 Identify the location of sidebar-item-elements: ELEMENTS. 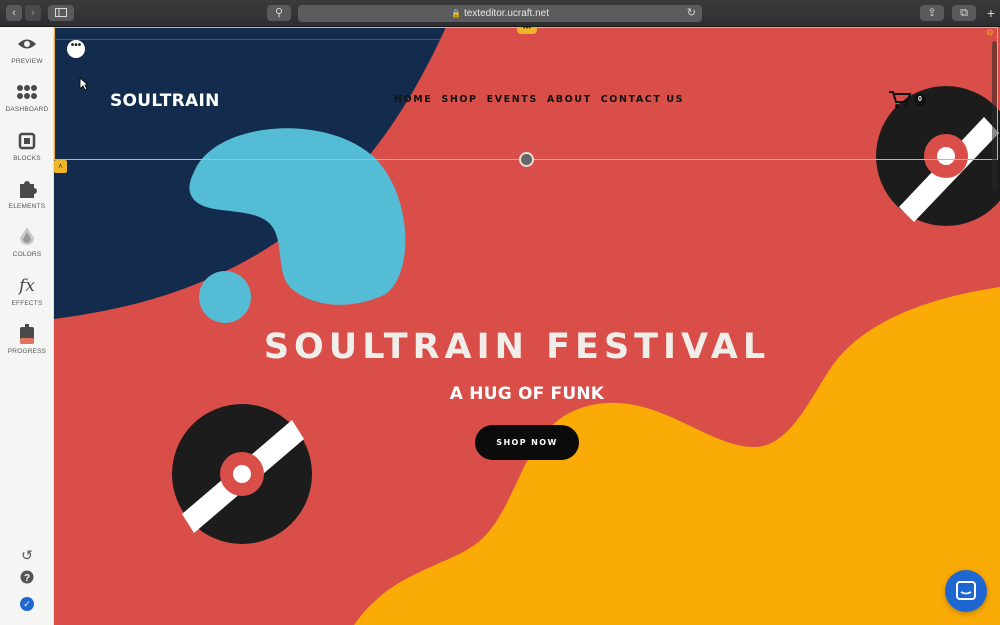
(27, 194).